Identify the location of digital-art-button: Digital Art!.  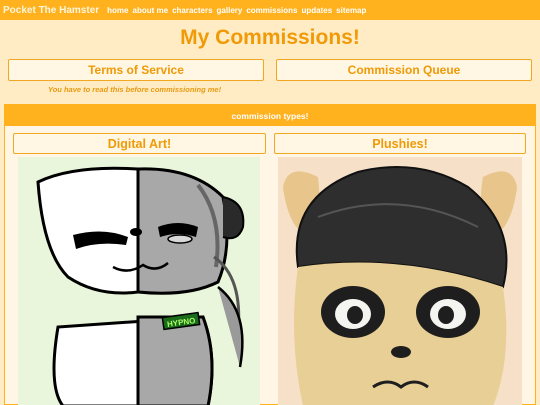
(139, 143).